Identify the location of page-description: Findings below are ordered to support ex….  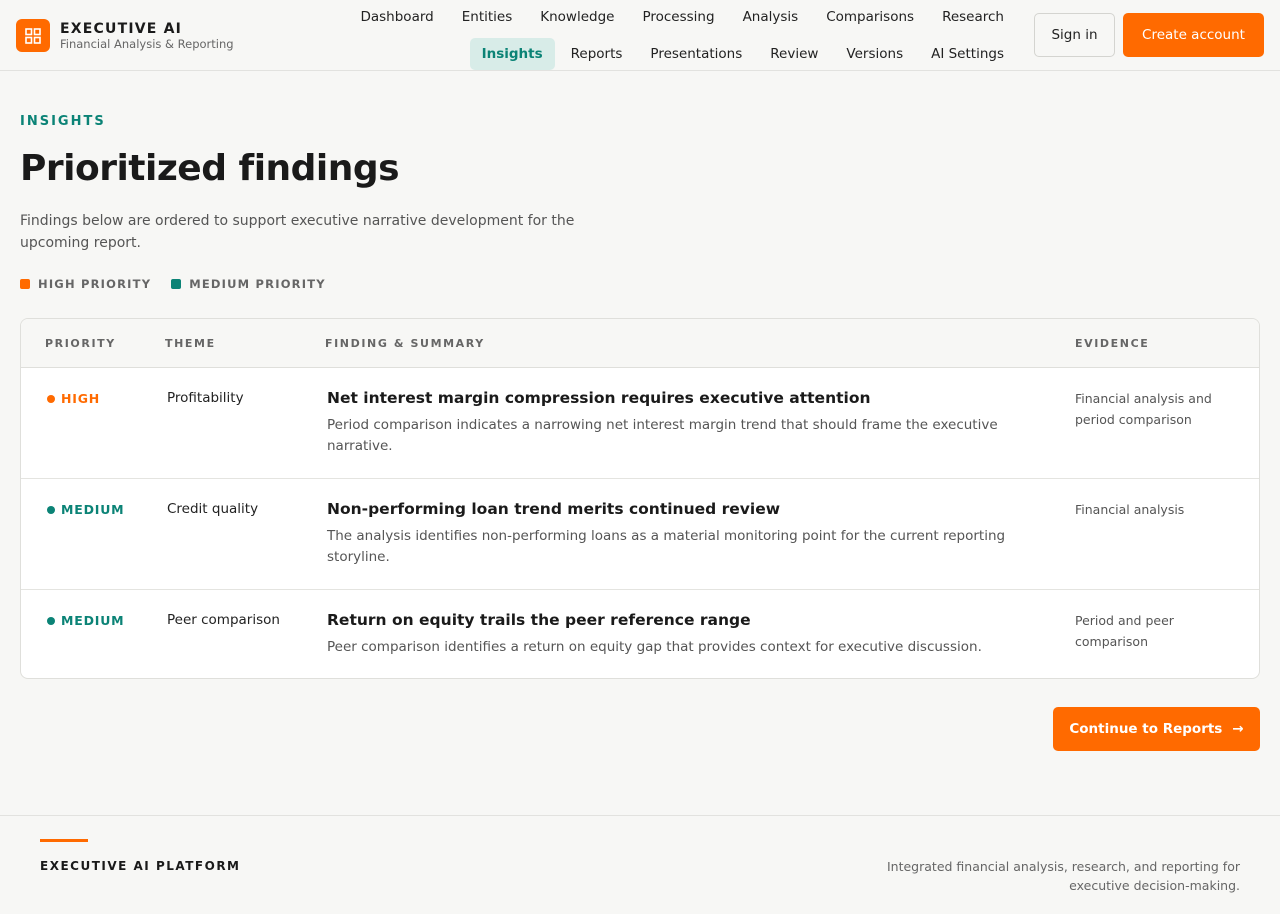
(297, 232).